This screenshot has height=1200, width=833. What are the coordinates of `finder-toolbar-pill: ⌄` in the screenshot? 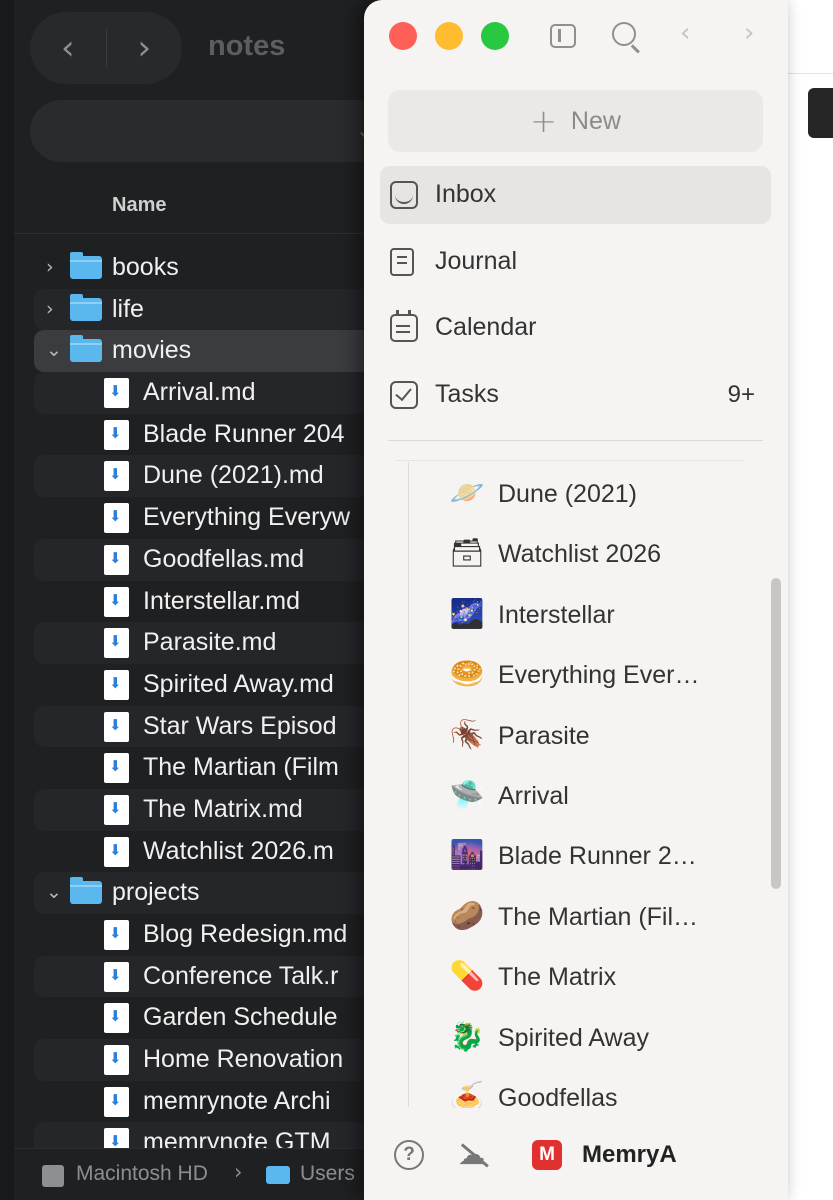 It's located at (205, 131).